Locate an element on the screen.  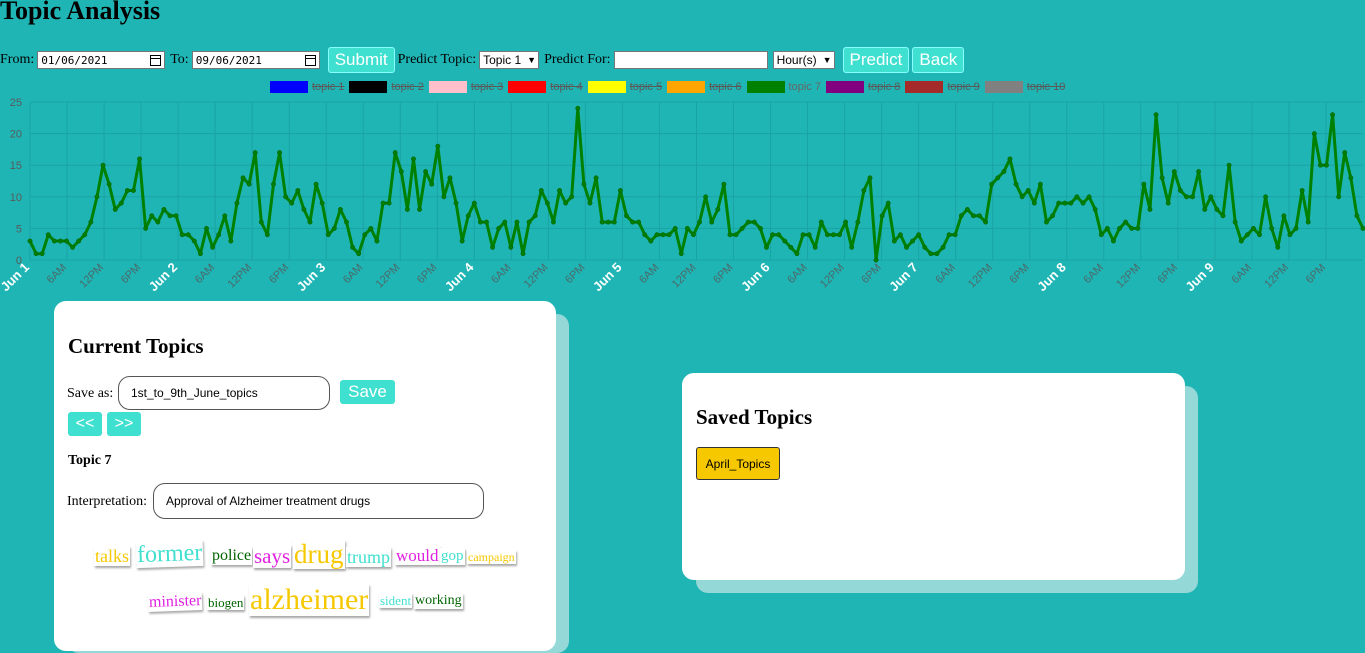
word-cloud-word: trump is located at coordinates (368, 557).